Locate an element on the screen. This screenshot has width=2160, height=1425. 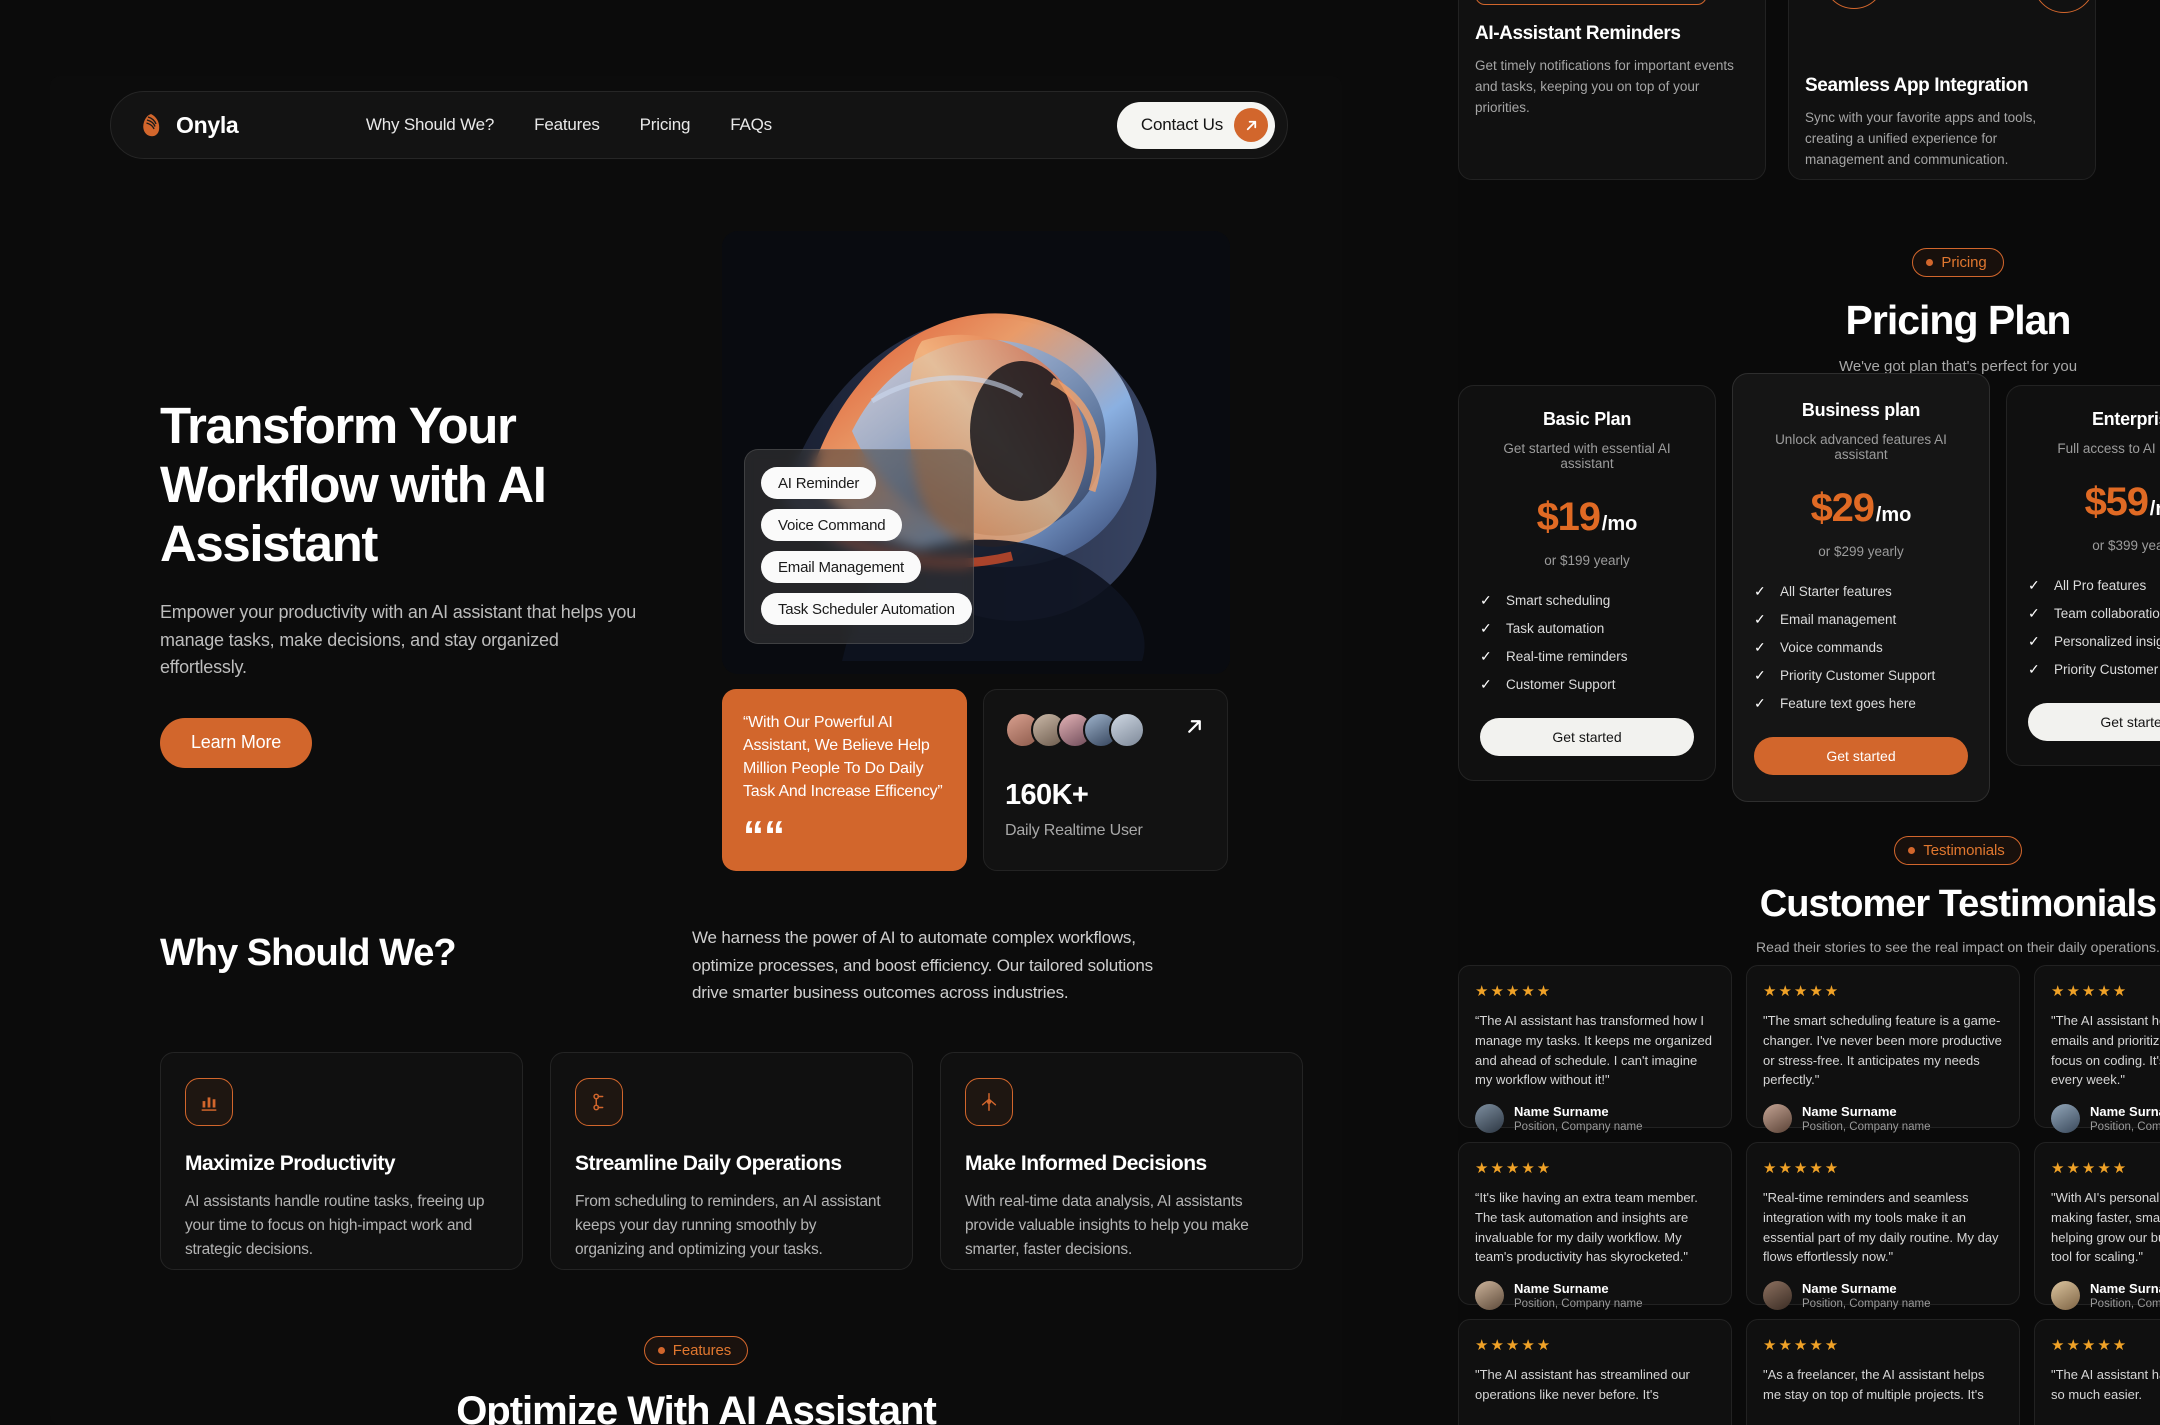
plan-yearly-price: or $399 yearly is located at coordinates (2126, 545).